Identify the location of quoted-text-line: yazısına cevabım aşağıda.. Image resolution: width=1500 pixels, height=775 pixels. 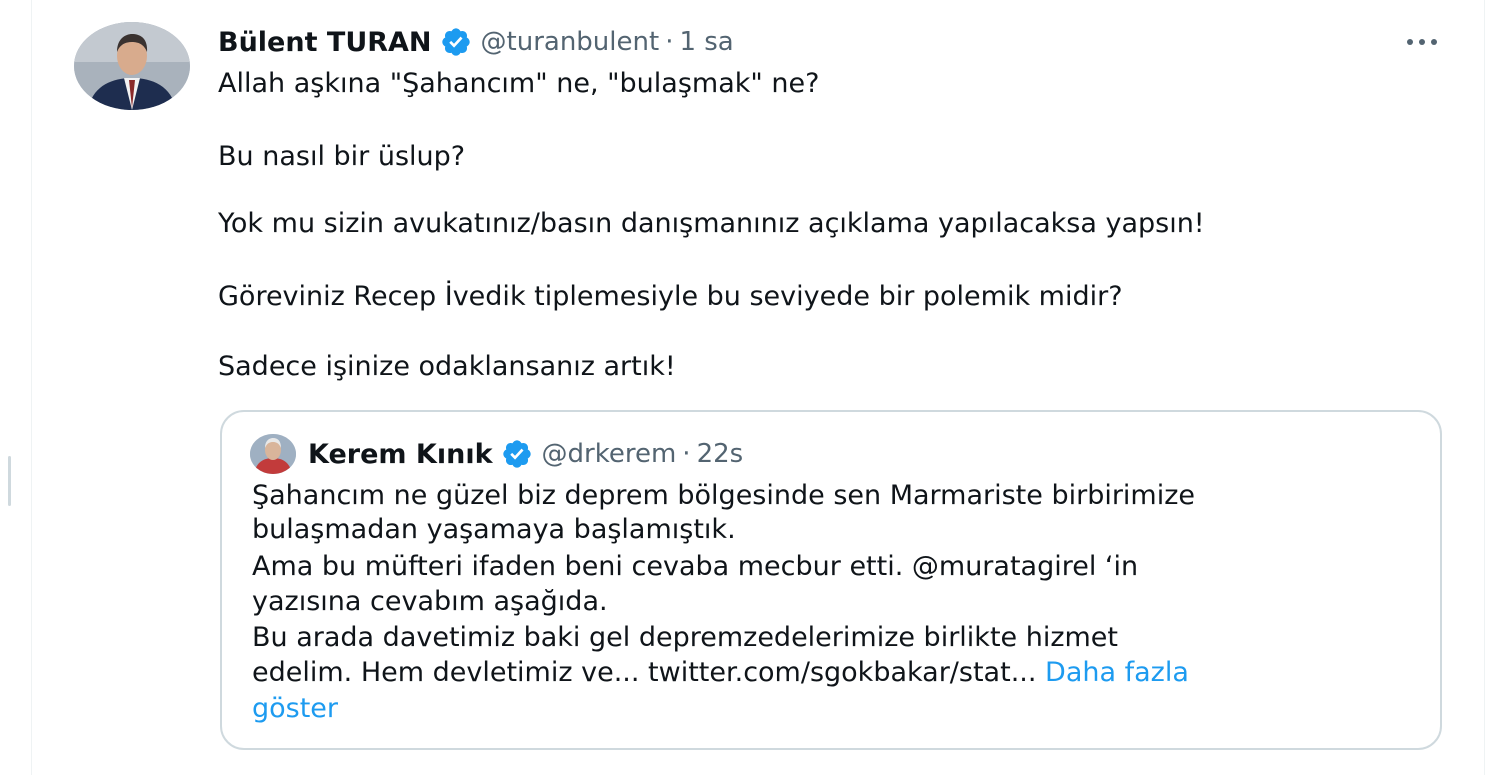
(430, 601).